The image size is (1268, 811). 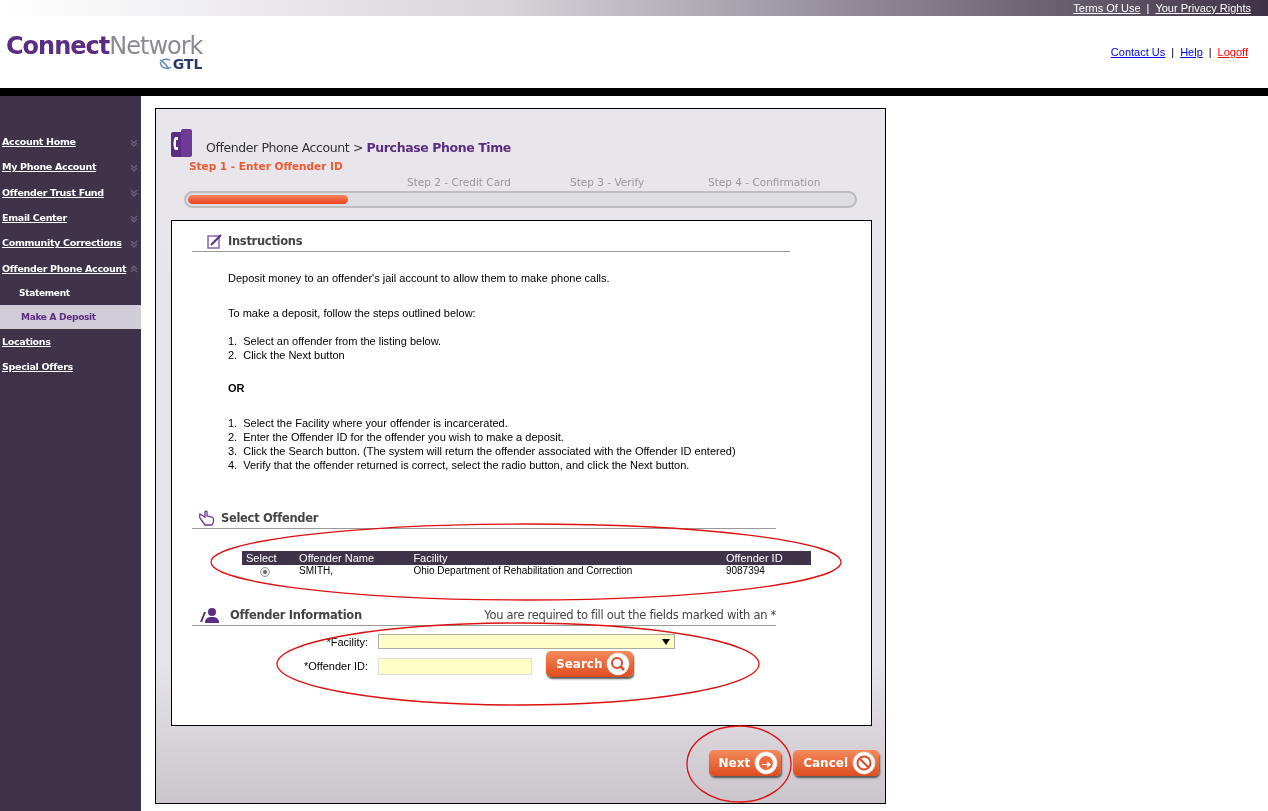 What do you see at coordinates (270, 518) in the screenshot?
I see `section-title: Select Offender` at bounding box center [270, 518].